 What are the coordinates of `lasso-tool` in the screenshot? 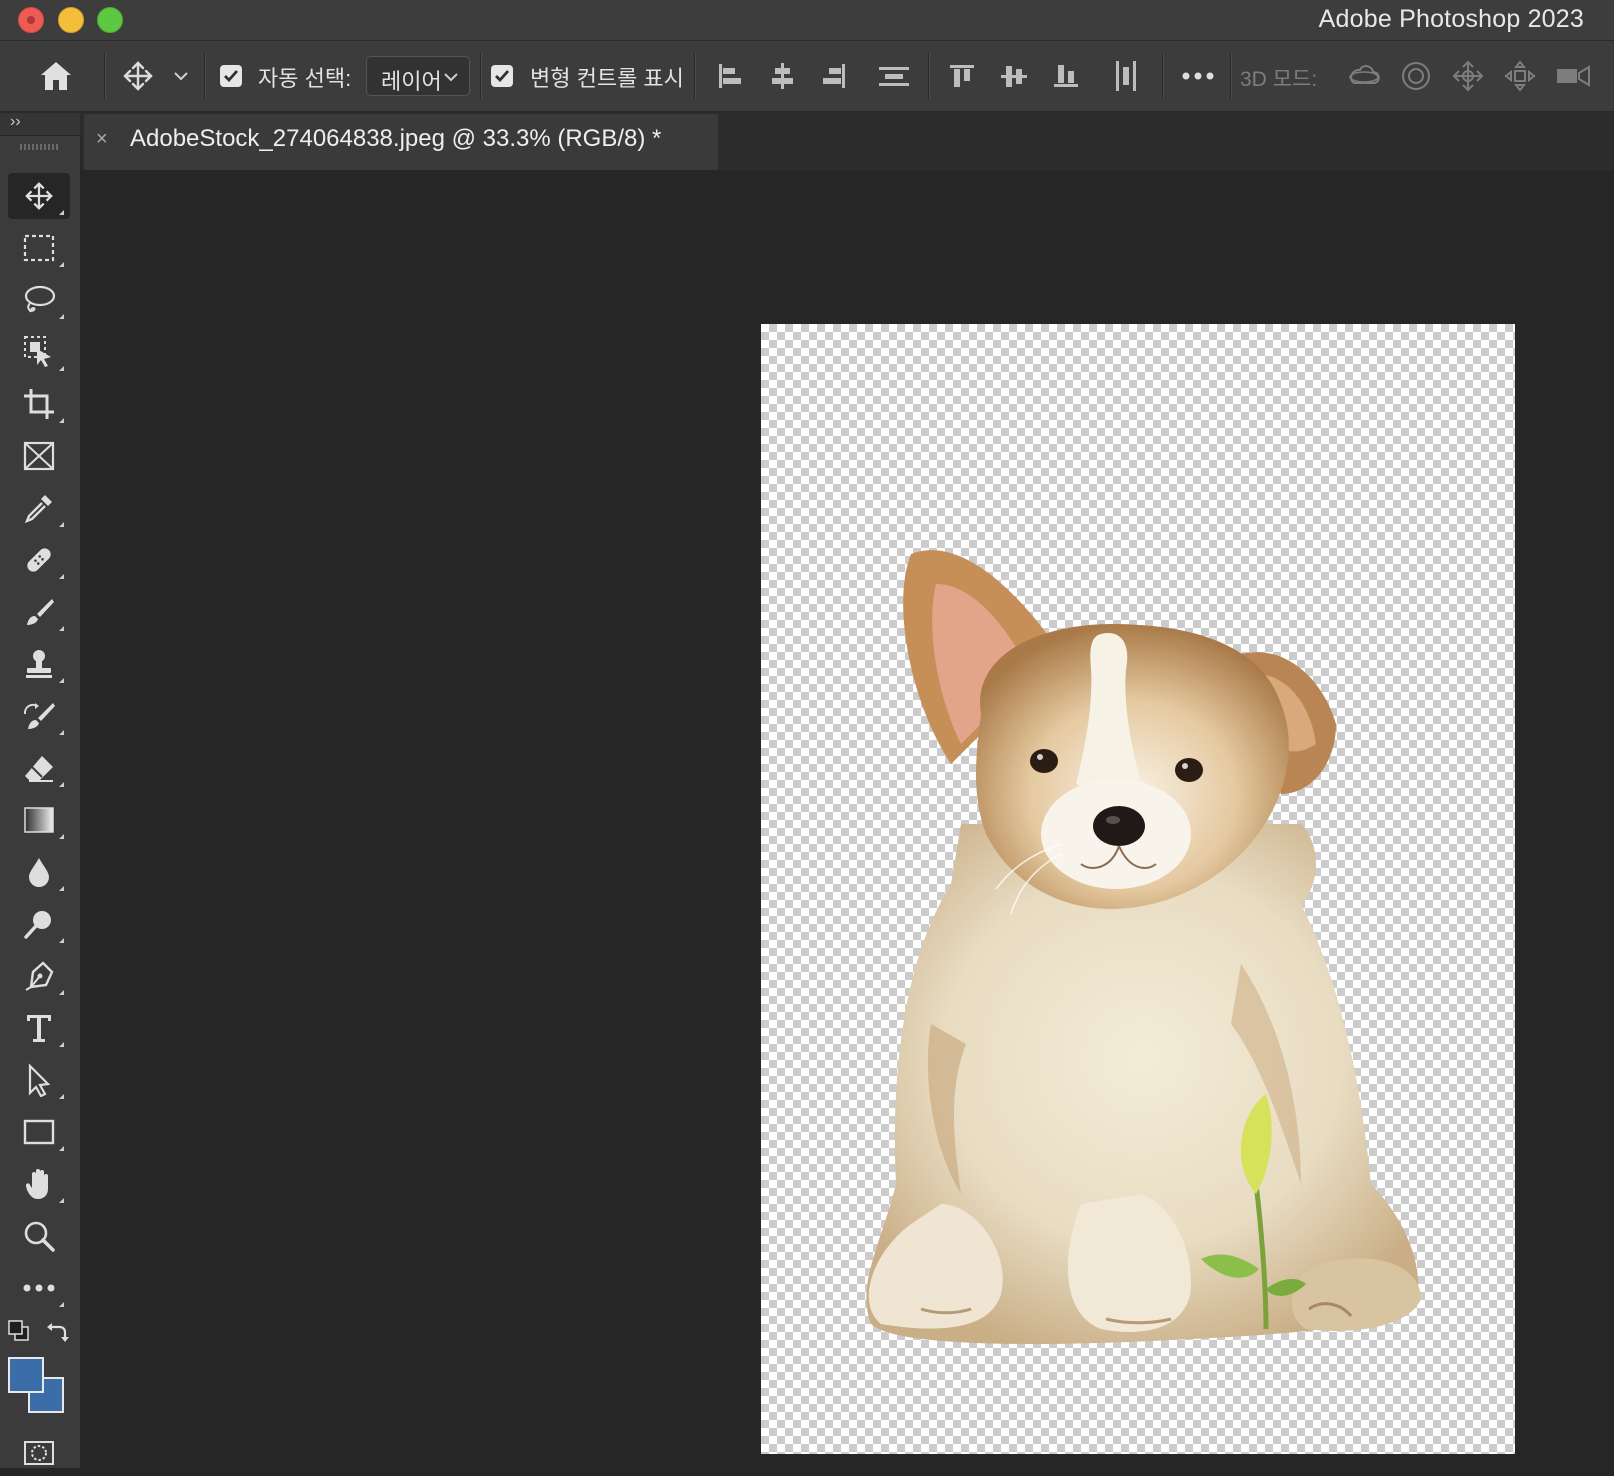 It's located at (39, 300).